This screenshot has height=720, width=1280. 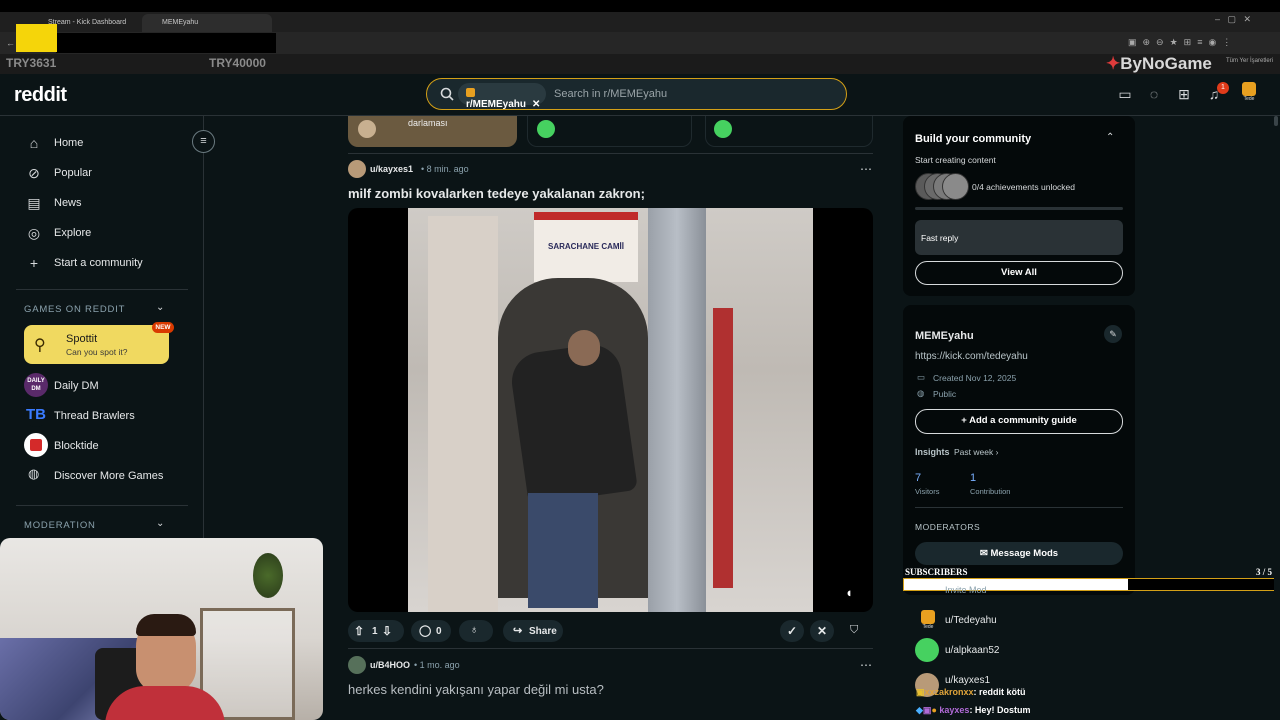 I want to click on remove-icon: ✕, so click(x=822, y=631).